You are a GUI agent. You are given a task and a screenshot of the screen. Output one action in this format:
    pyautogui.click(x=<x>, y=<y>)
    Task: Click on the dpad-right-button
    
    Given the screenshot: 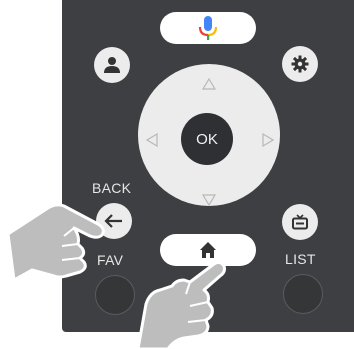 What is the action you would take?
    pyautogui.click(x=268, y=140)
    